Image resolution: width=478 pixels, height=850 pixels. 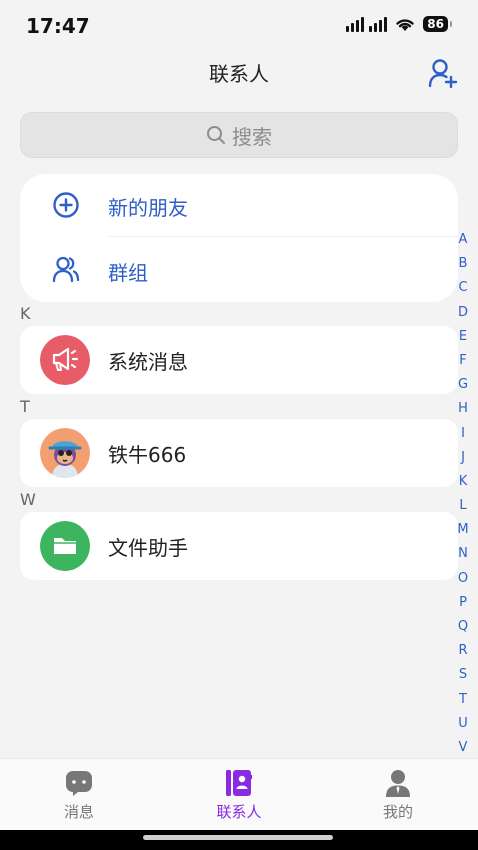 What do you see at coordinates (463, 482) in the screenshot?
I see `index-letter-k: K` at bounding box center [463, 482].